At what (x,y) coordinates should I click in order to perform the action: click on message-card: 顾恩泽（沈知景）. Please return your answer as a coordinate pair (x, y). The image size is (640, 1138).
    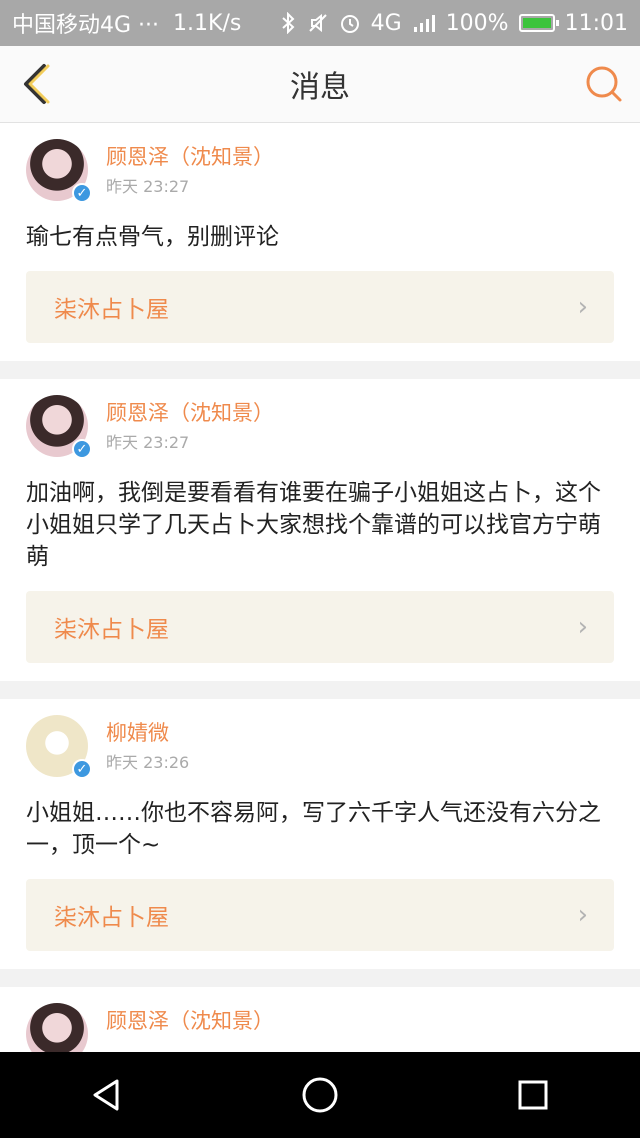
    Looking at the image, I should click on (320, 1019).